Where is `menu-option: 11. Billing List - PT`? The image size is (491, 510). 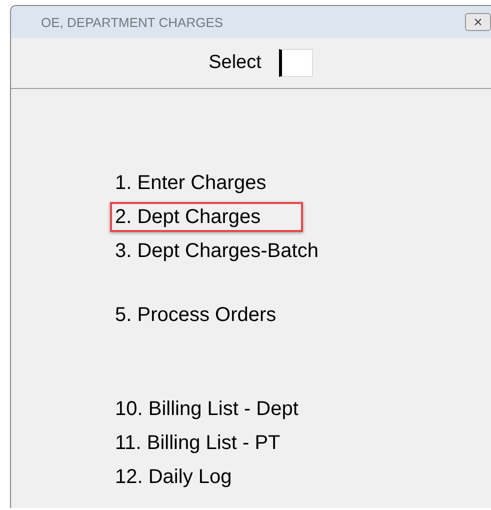
menu-option: 11. Billing List - PT is located at coordinates (201, 443).